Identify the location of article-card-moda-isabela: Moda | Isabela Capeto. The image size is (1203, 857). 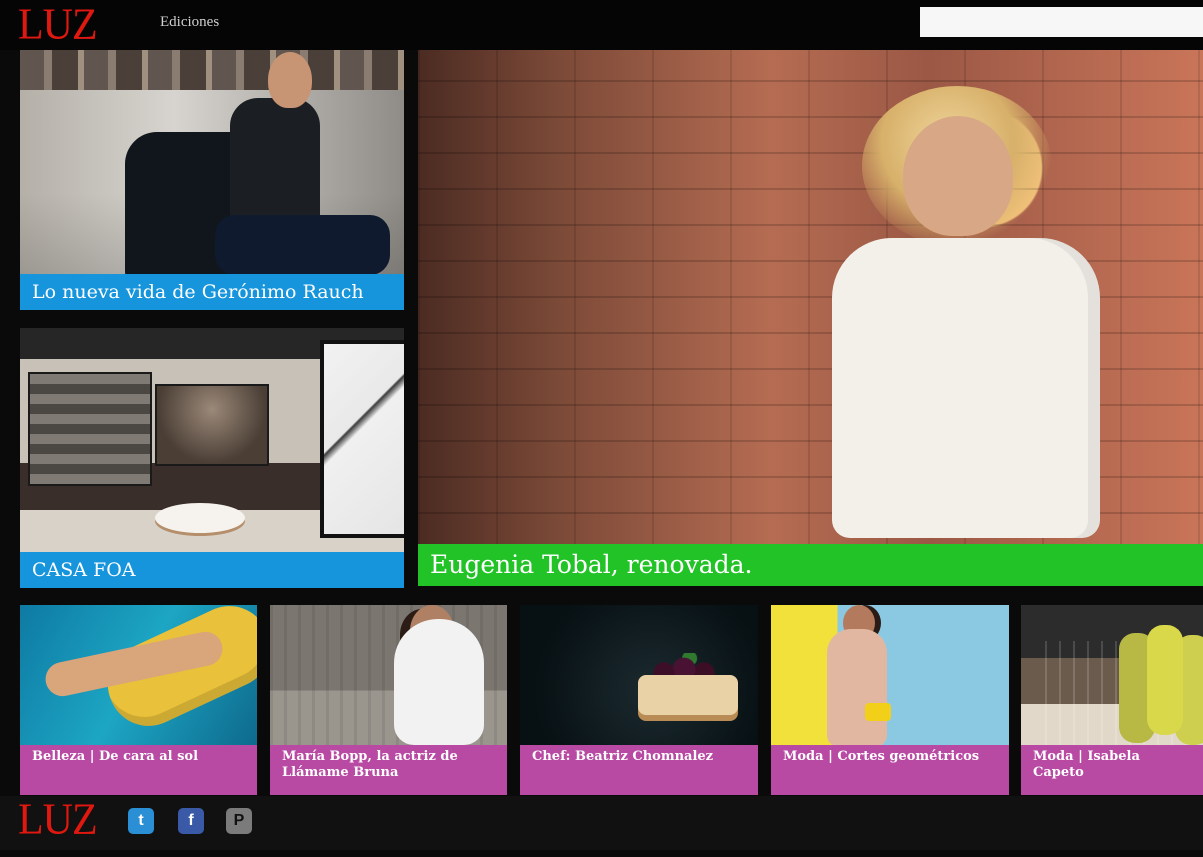
(1112, 700).